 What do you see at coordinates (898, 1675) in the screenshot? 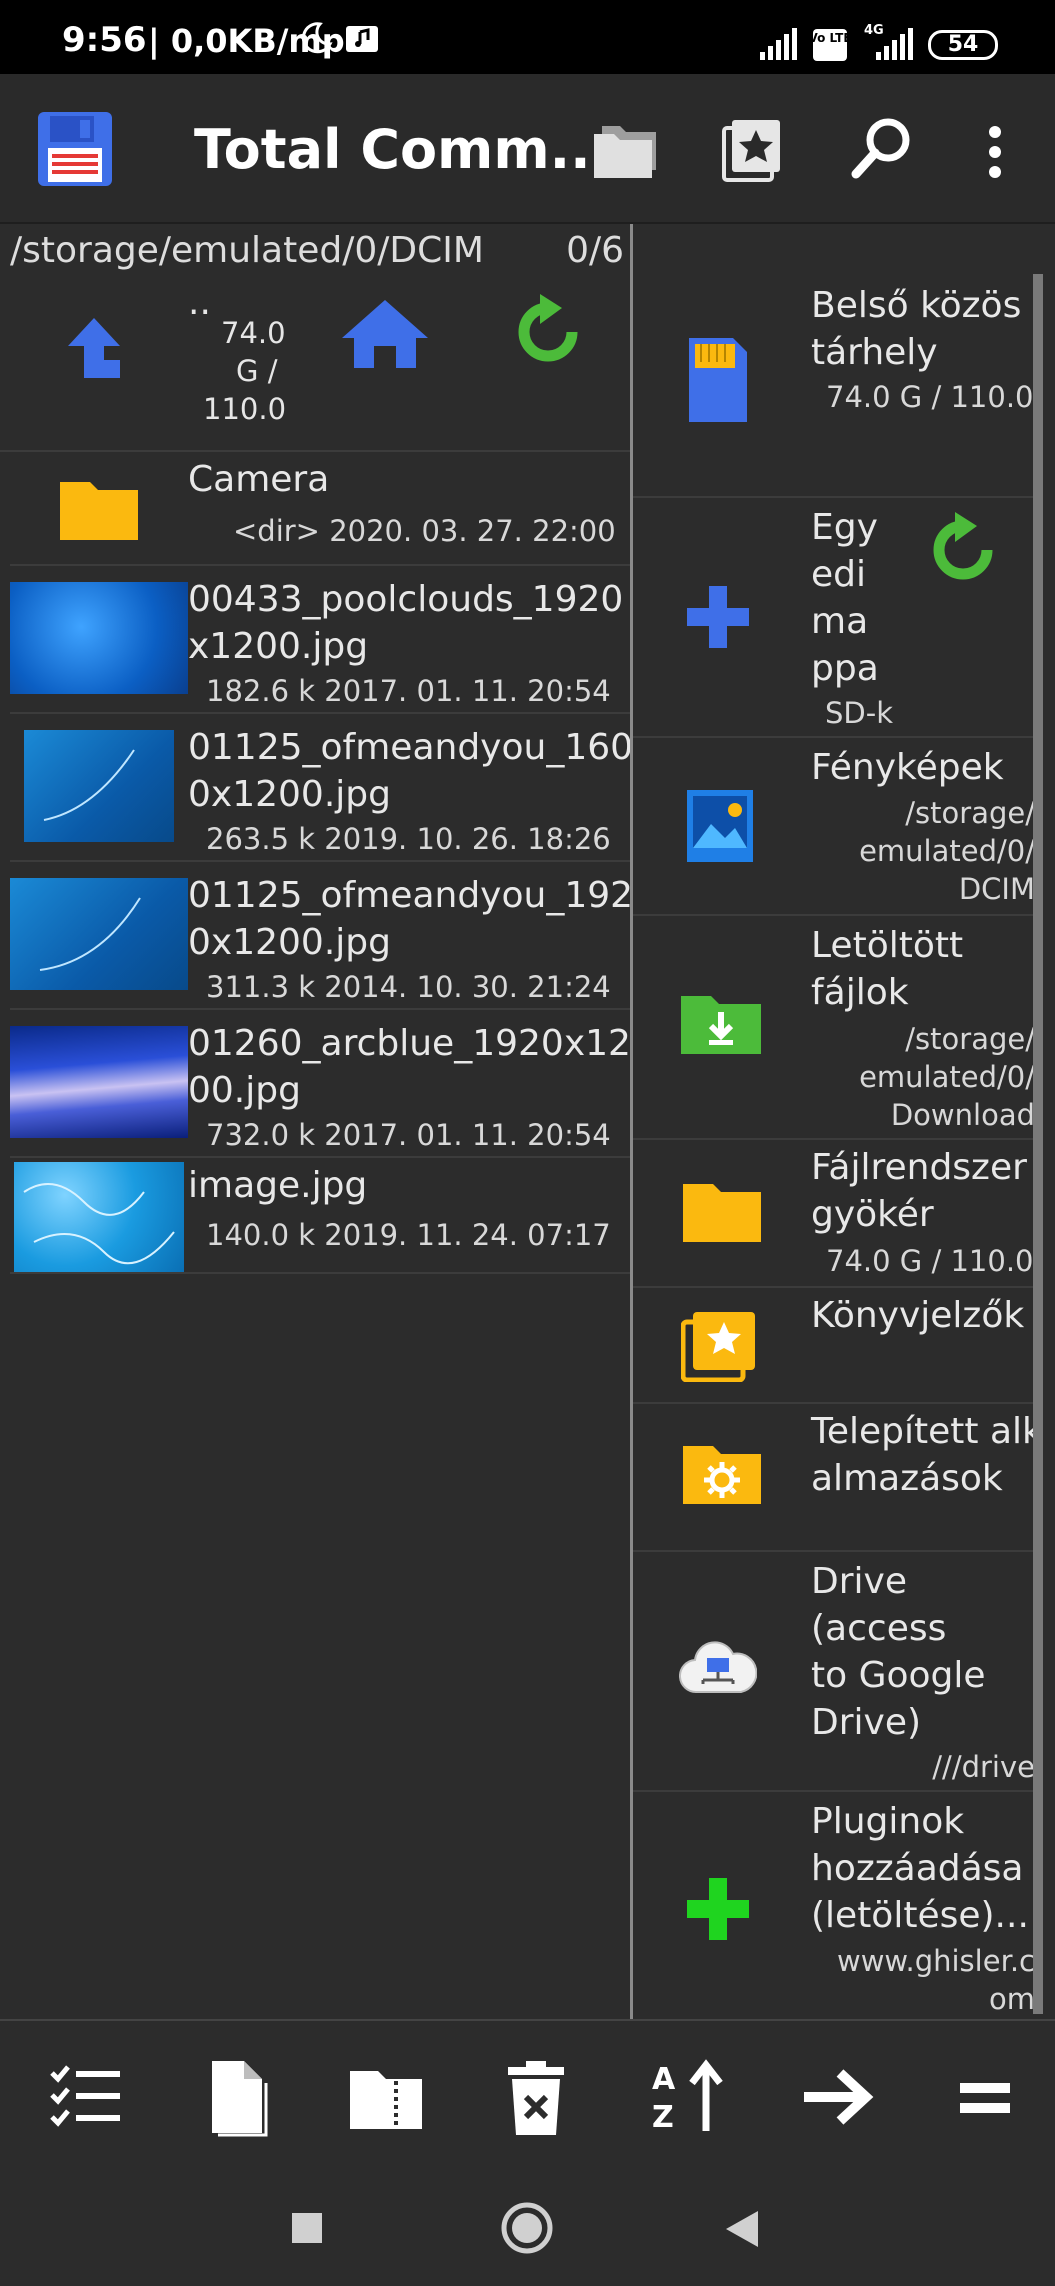
I see `drive-label-line-3: to Google` at bounding box center [898, 1675].